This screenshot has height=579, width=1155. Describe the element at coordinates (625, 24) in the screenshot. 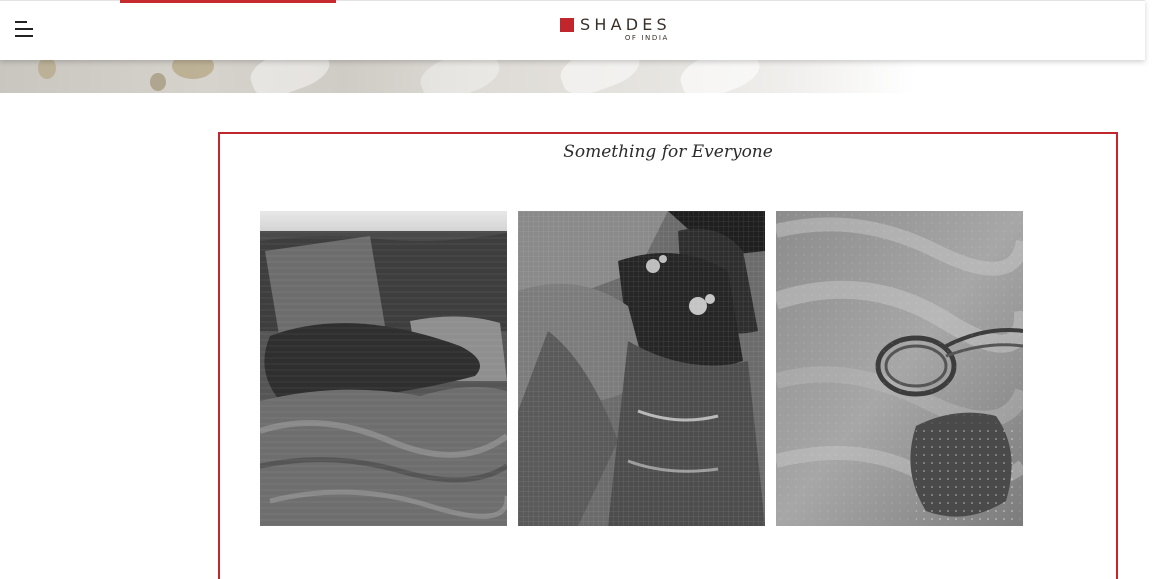

I see `logo-name: SHADES` at that location.